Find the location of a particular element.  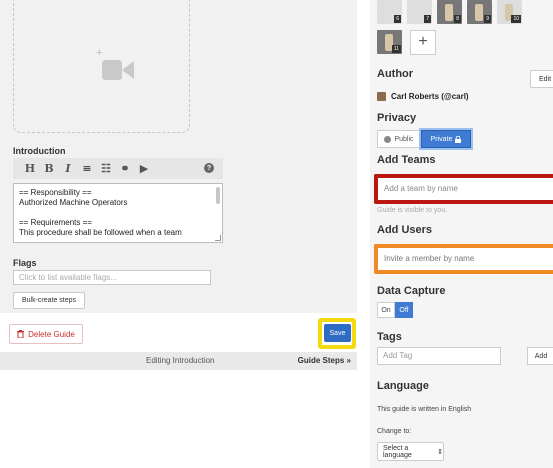

flags-title: Flags is located at coordinates (25, 263).